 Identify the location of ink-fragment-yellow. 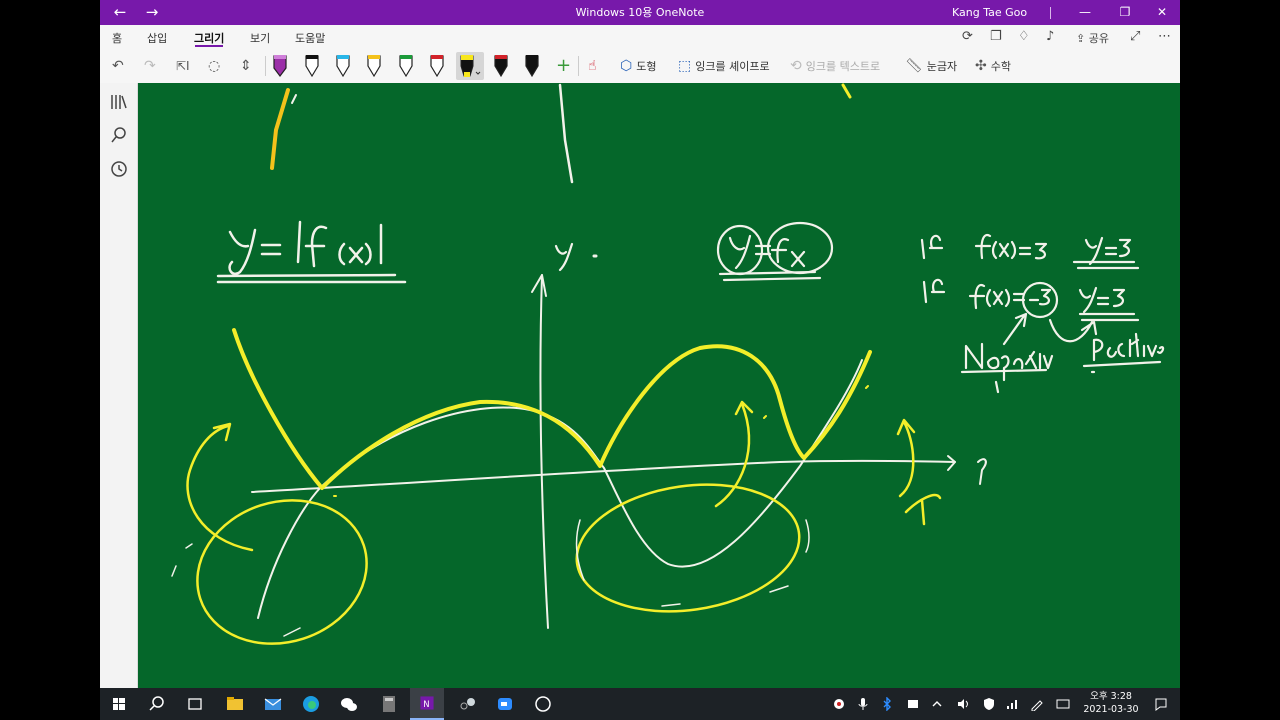
(280, 129).